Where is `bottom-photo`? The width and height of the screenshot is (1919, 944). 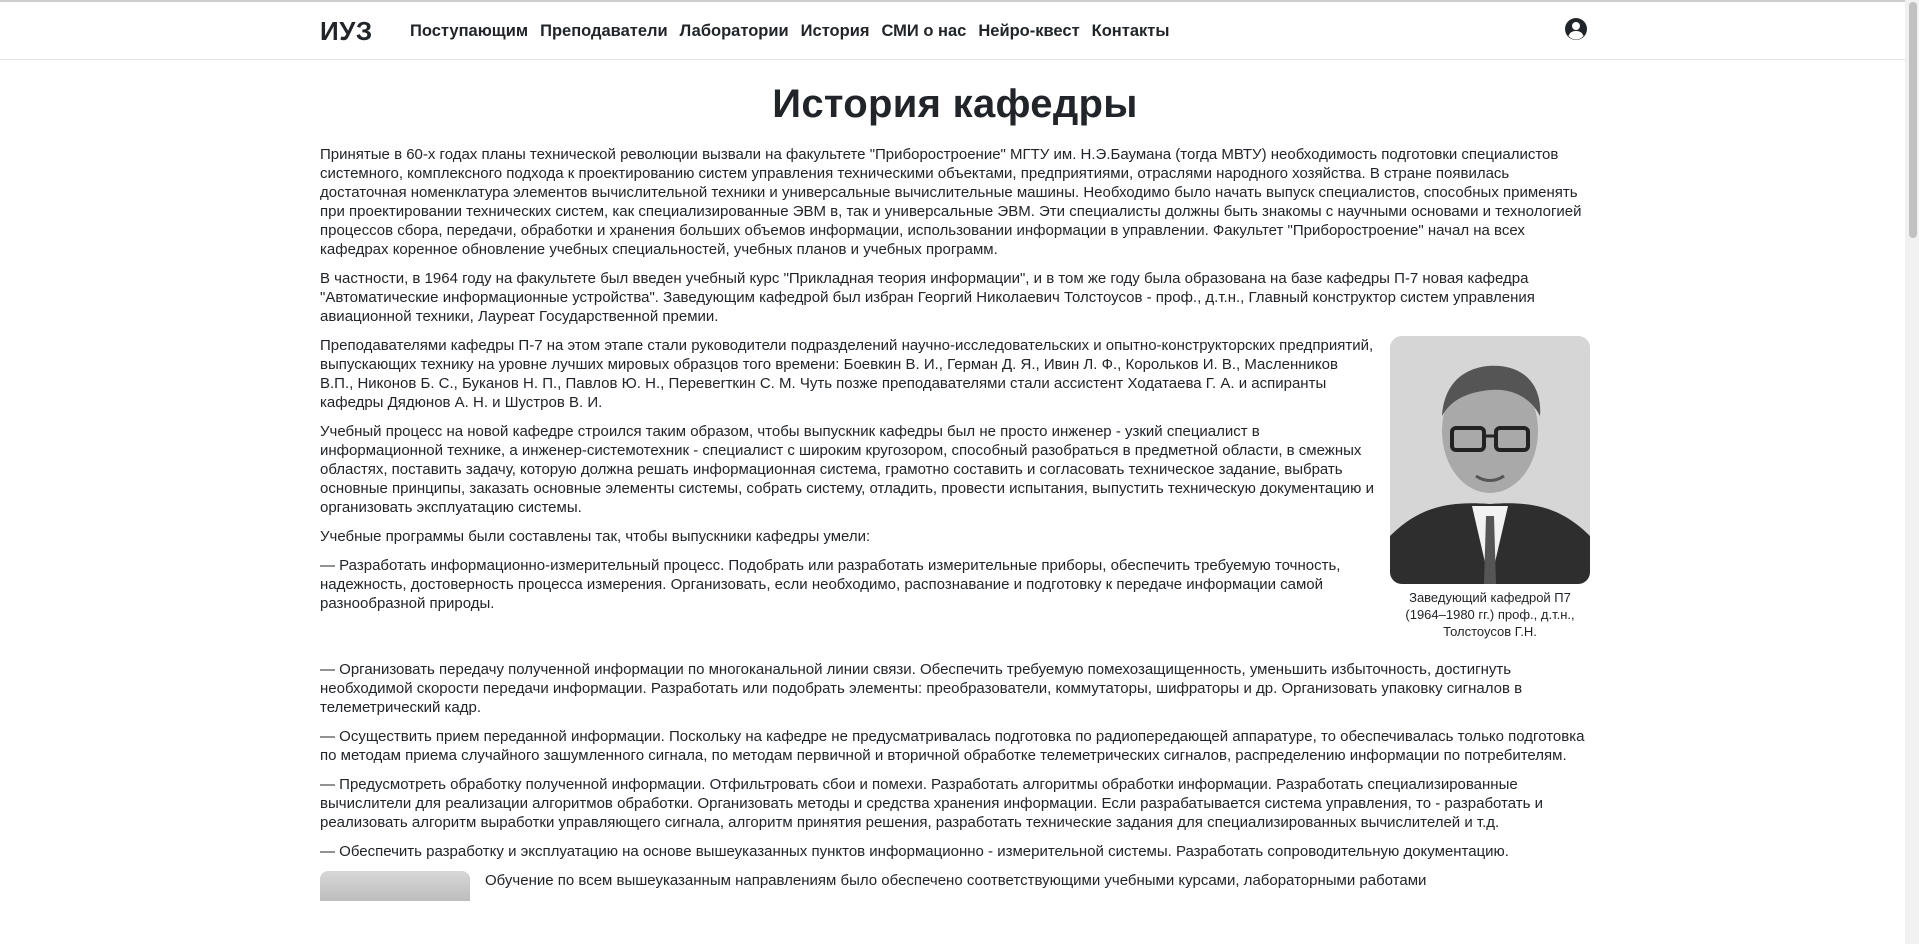
bottom-photo is located at coordinates (395, 886).